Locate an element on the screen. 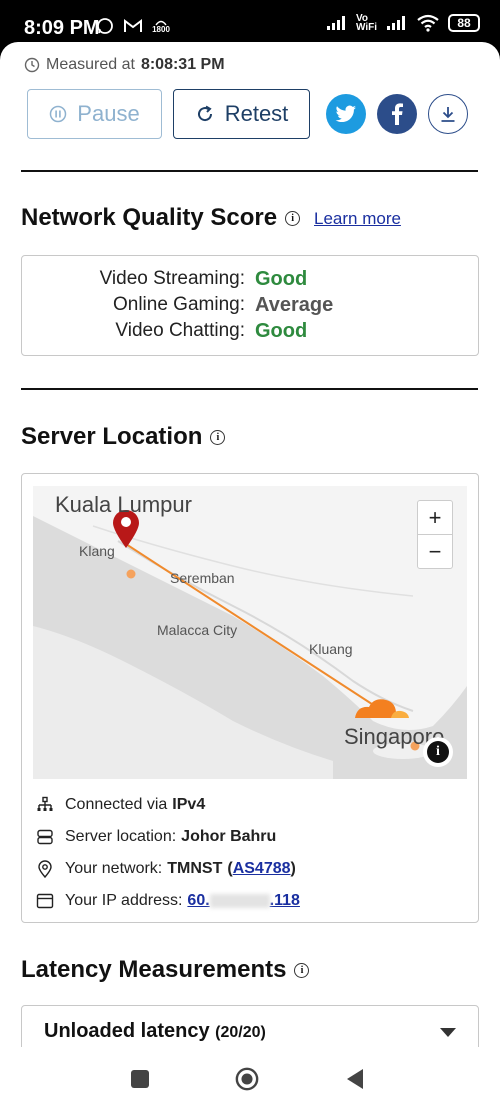 Image resolution: width=500 pixels, height=1111 pixels. measured-prefix: Measured at is located at coordinates (90, 64).